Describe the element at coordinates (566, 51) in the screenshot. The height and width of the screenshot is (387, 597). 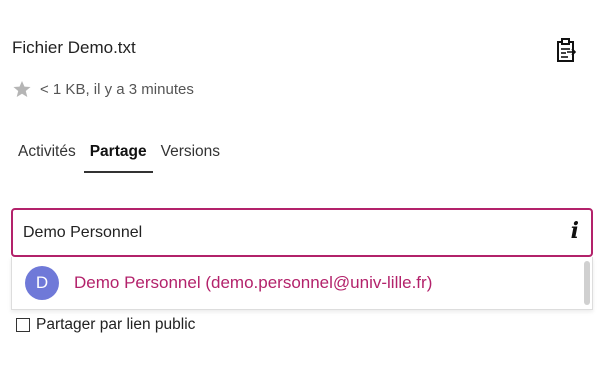
I see `clipboard-details-icon` at that location.